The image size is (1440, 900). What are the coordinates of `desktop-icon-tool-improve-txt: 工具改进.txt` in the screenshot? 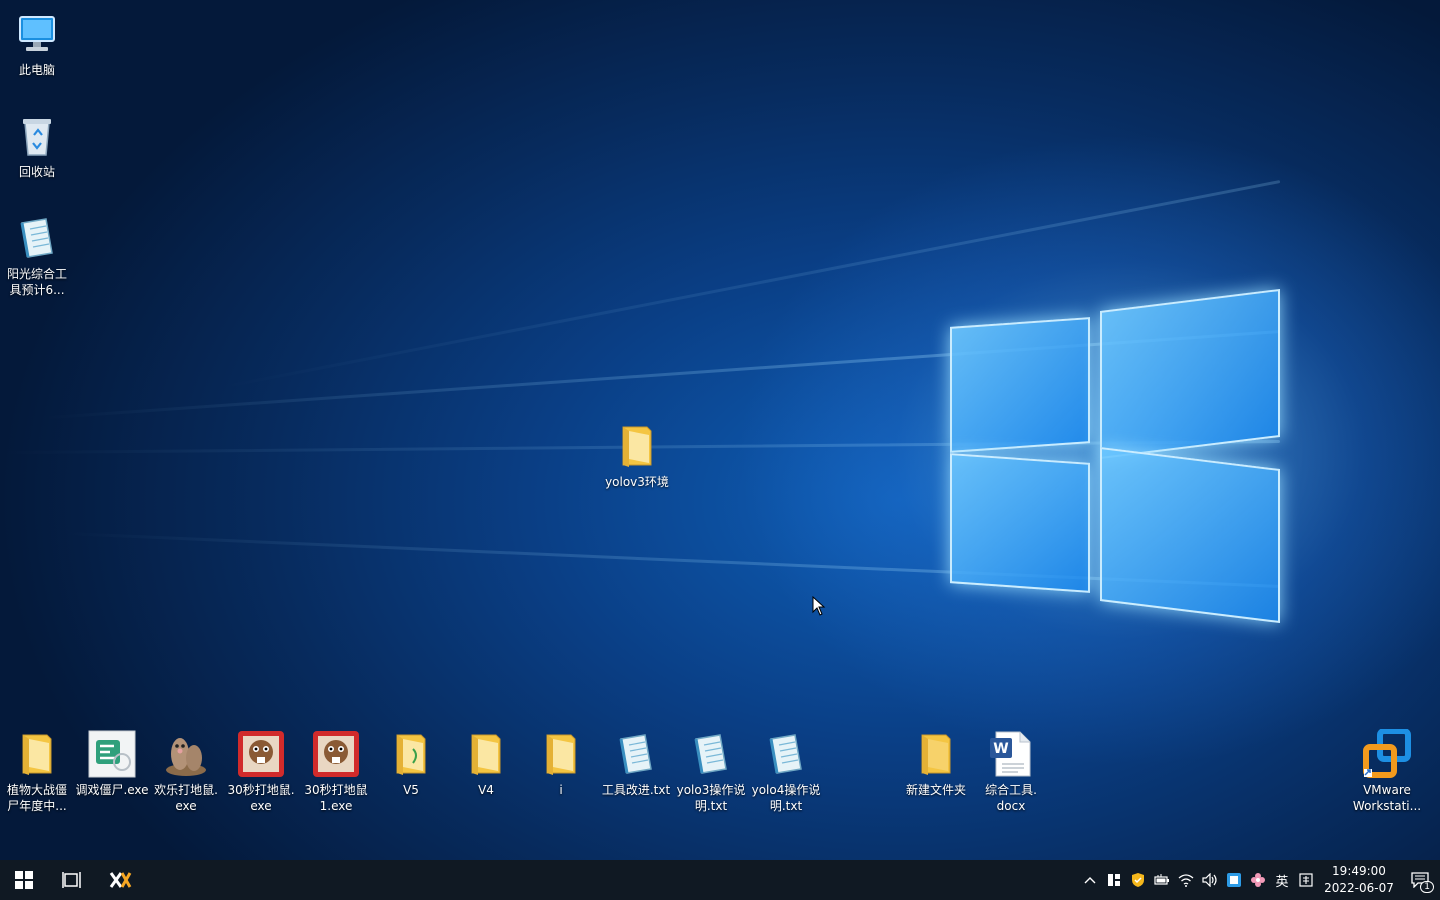 It's located at (636, 763).